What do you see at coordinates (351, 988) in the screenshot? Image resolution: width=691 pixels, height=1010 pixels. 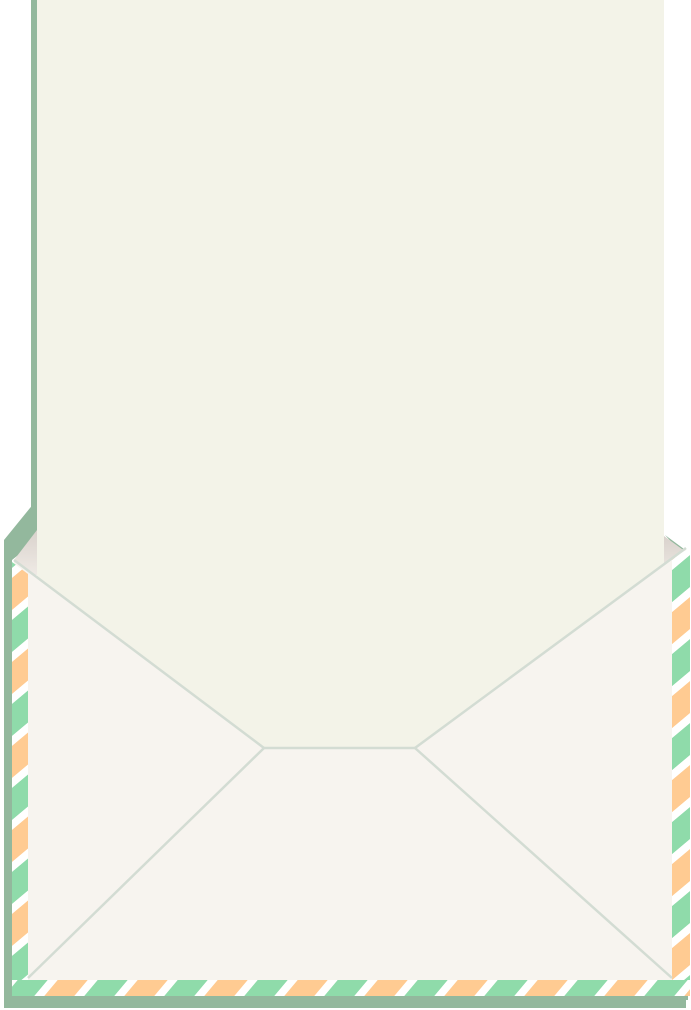 I see `airmail-border-bottom` at bounding box center [351, 988].